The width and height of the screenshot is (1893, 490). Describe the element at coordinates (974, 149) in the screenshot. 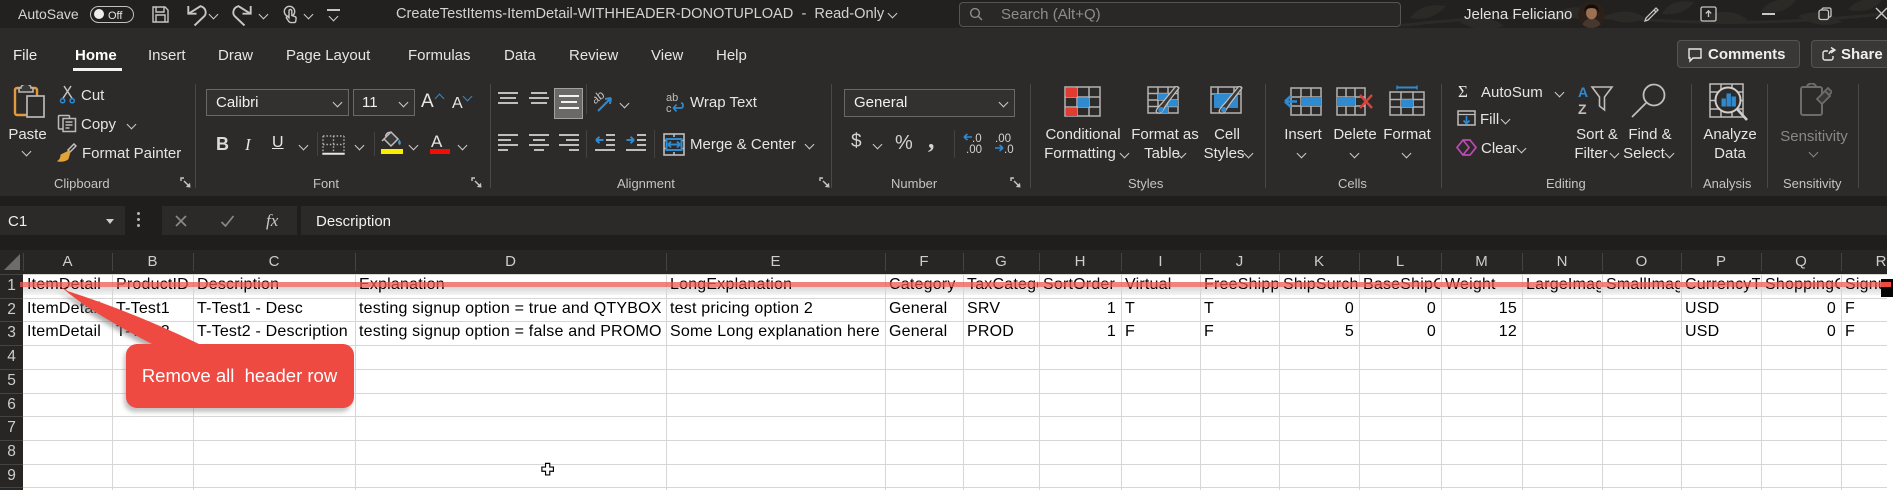

I see `svg-text: .00` at that location.